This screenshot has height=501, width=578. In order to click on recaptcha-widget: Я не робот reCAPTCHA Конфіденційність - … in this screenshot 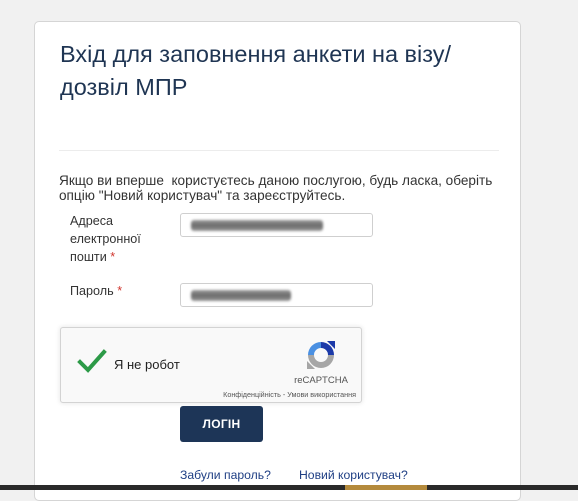, I will do `click(211, 365)`.